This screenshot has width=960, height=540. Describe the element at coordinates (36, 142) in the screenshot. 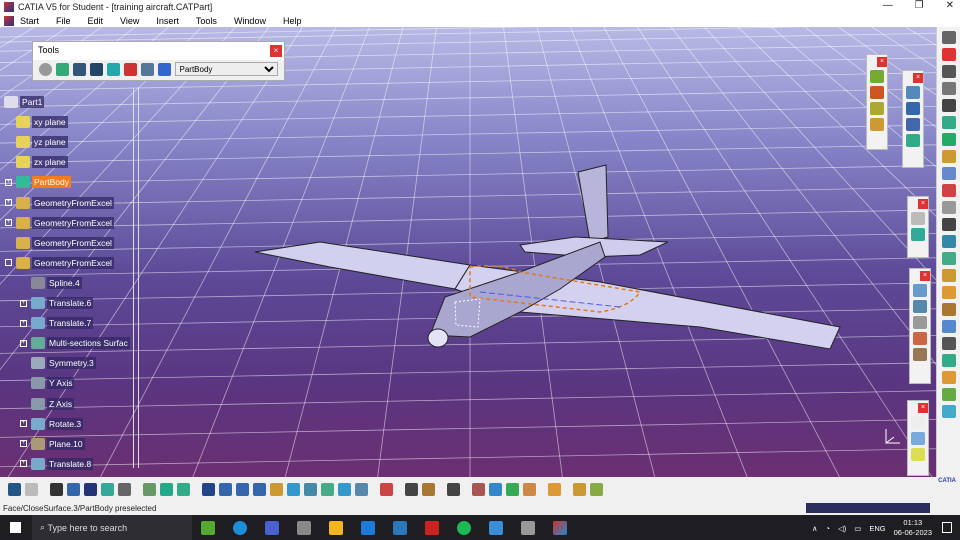

I see `tree-node: +yz plane` at that location.